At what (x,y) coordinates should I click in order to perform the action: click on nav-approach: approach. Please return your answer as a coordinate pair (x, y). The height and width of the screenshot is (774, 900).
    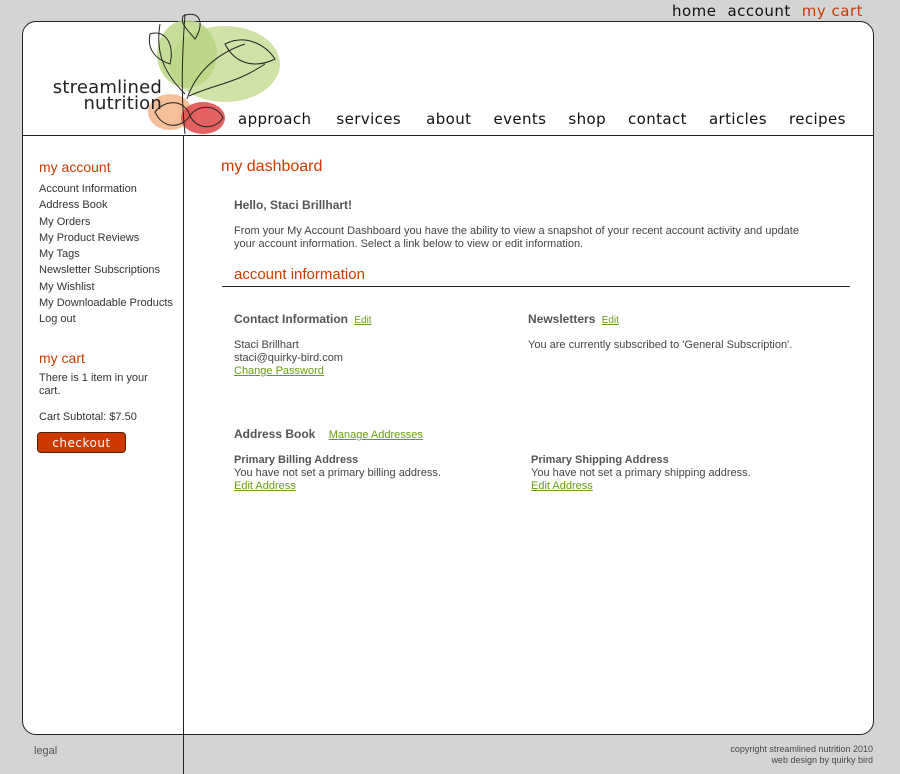
    Looking at the image, I should click on (274, 119).